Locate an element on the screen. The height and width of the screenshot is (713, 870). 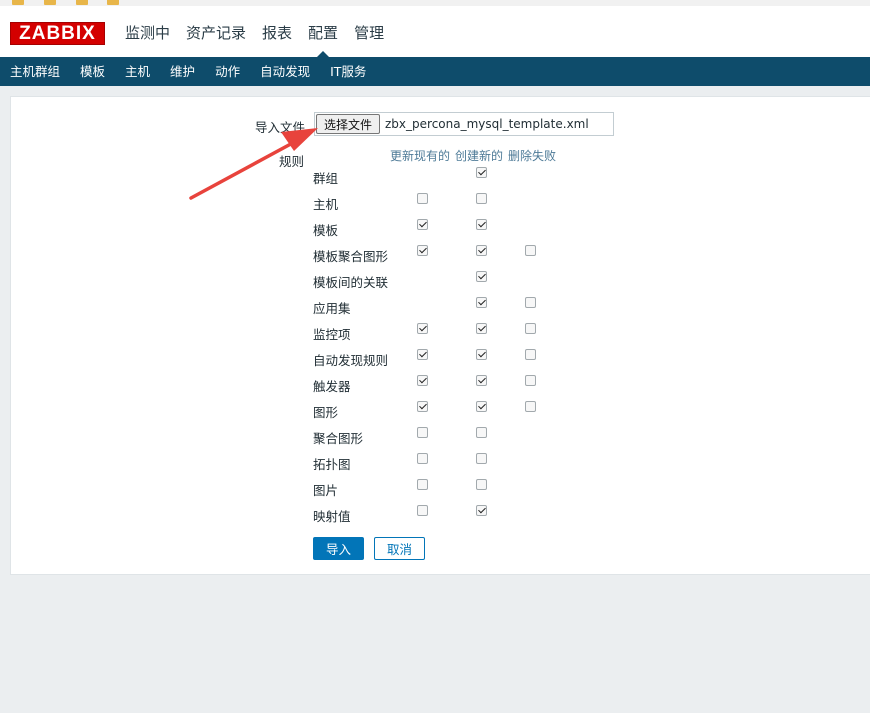
rule-row: 监控项 is located at coordinates (463, 332).